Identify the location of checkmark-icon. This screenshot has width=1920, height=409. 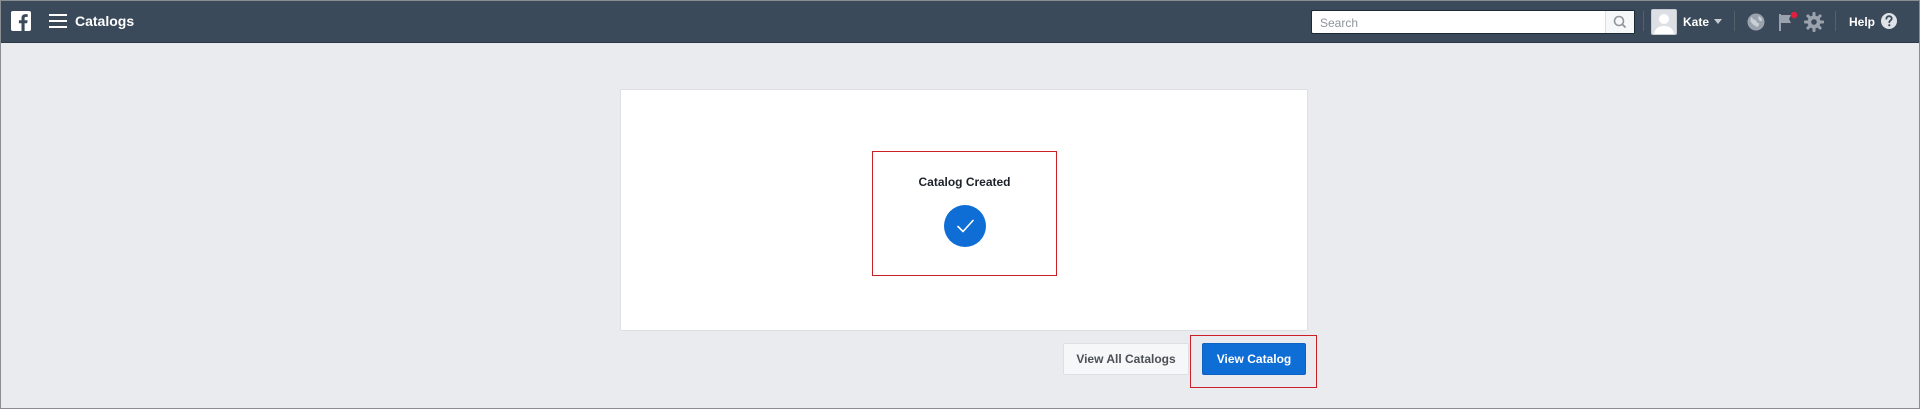
(965, 226).